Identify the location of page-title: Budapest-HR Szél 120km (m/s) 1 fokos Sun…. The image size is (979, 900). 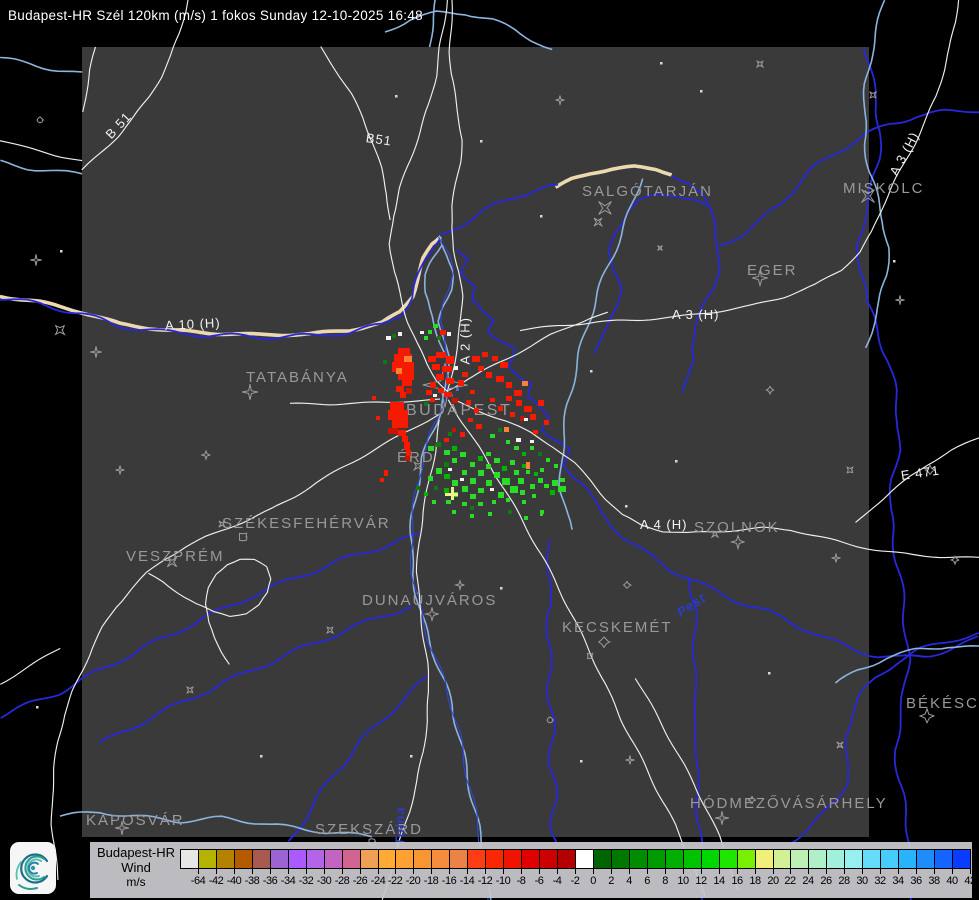
(215, 15).